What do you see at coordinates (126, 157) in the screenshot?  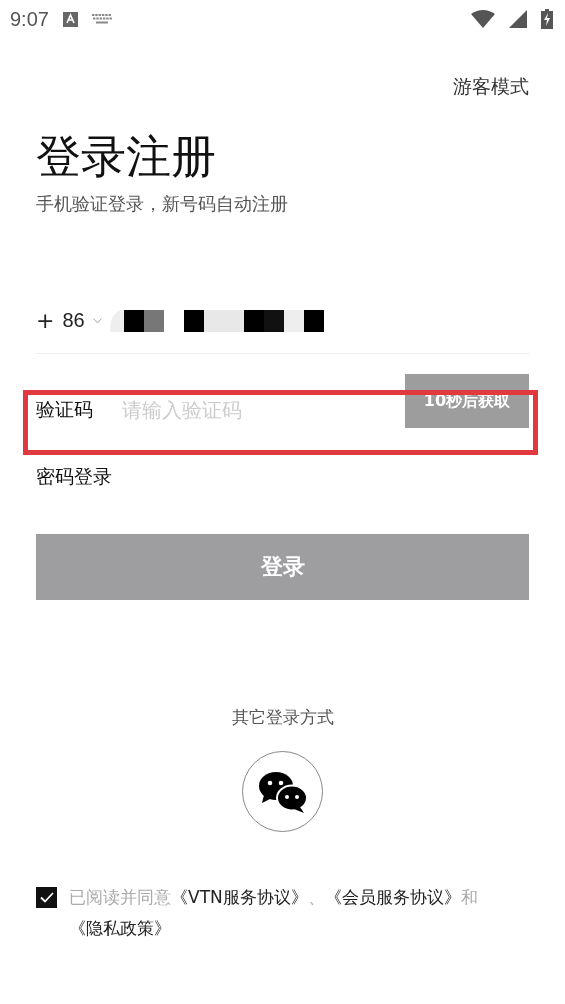 I see `page-title: 登录注册` at bounding box center [126, 157].